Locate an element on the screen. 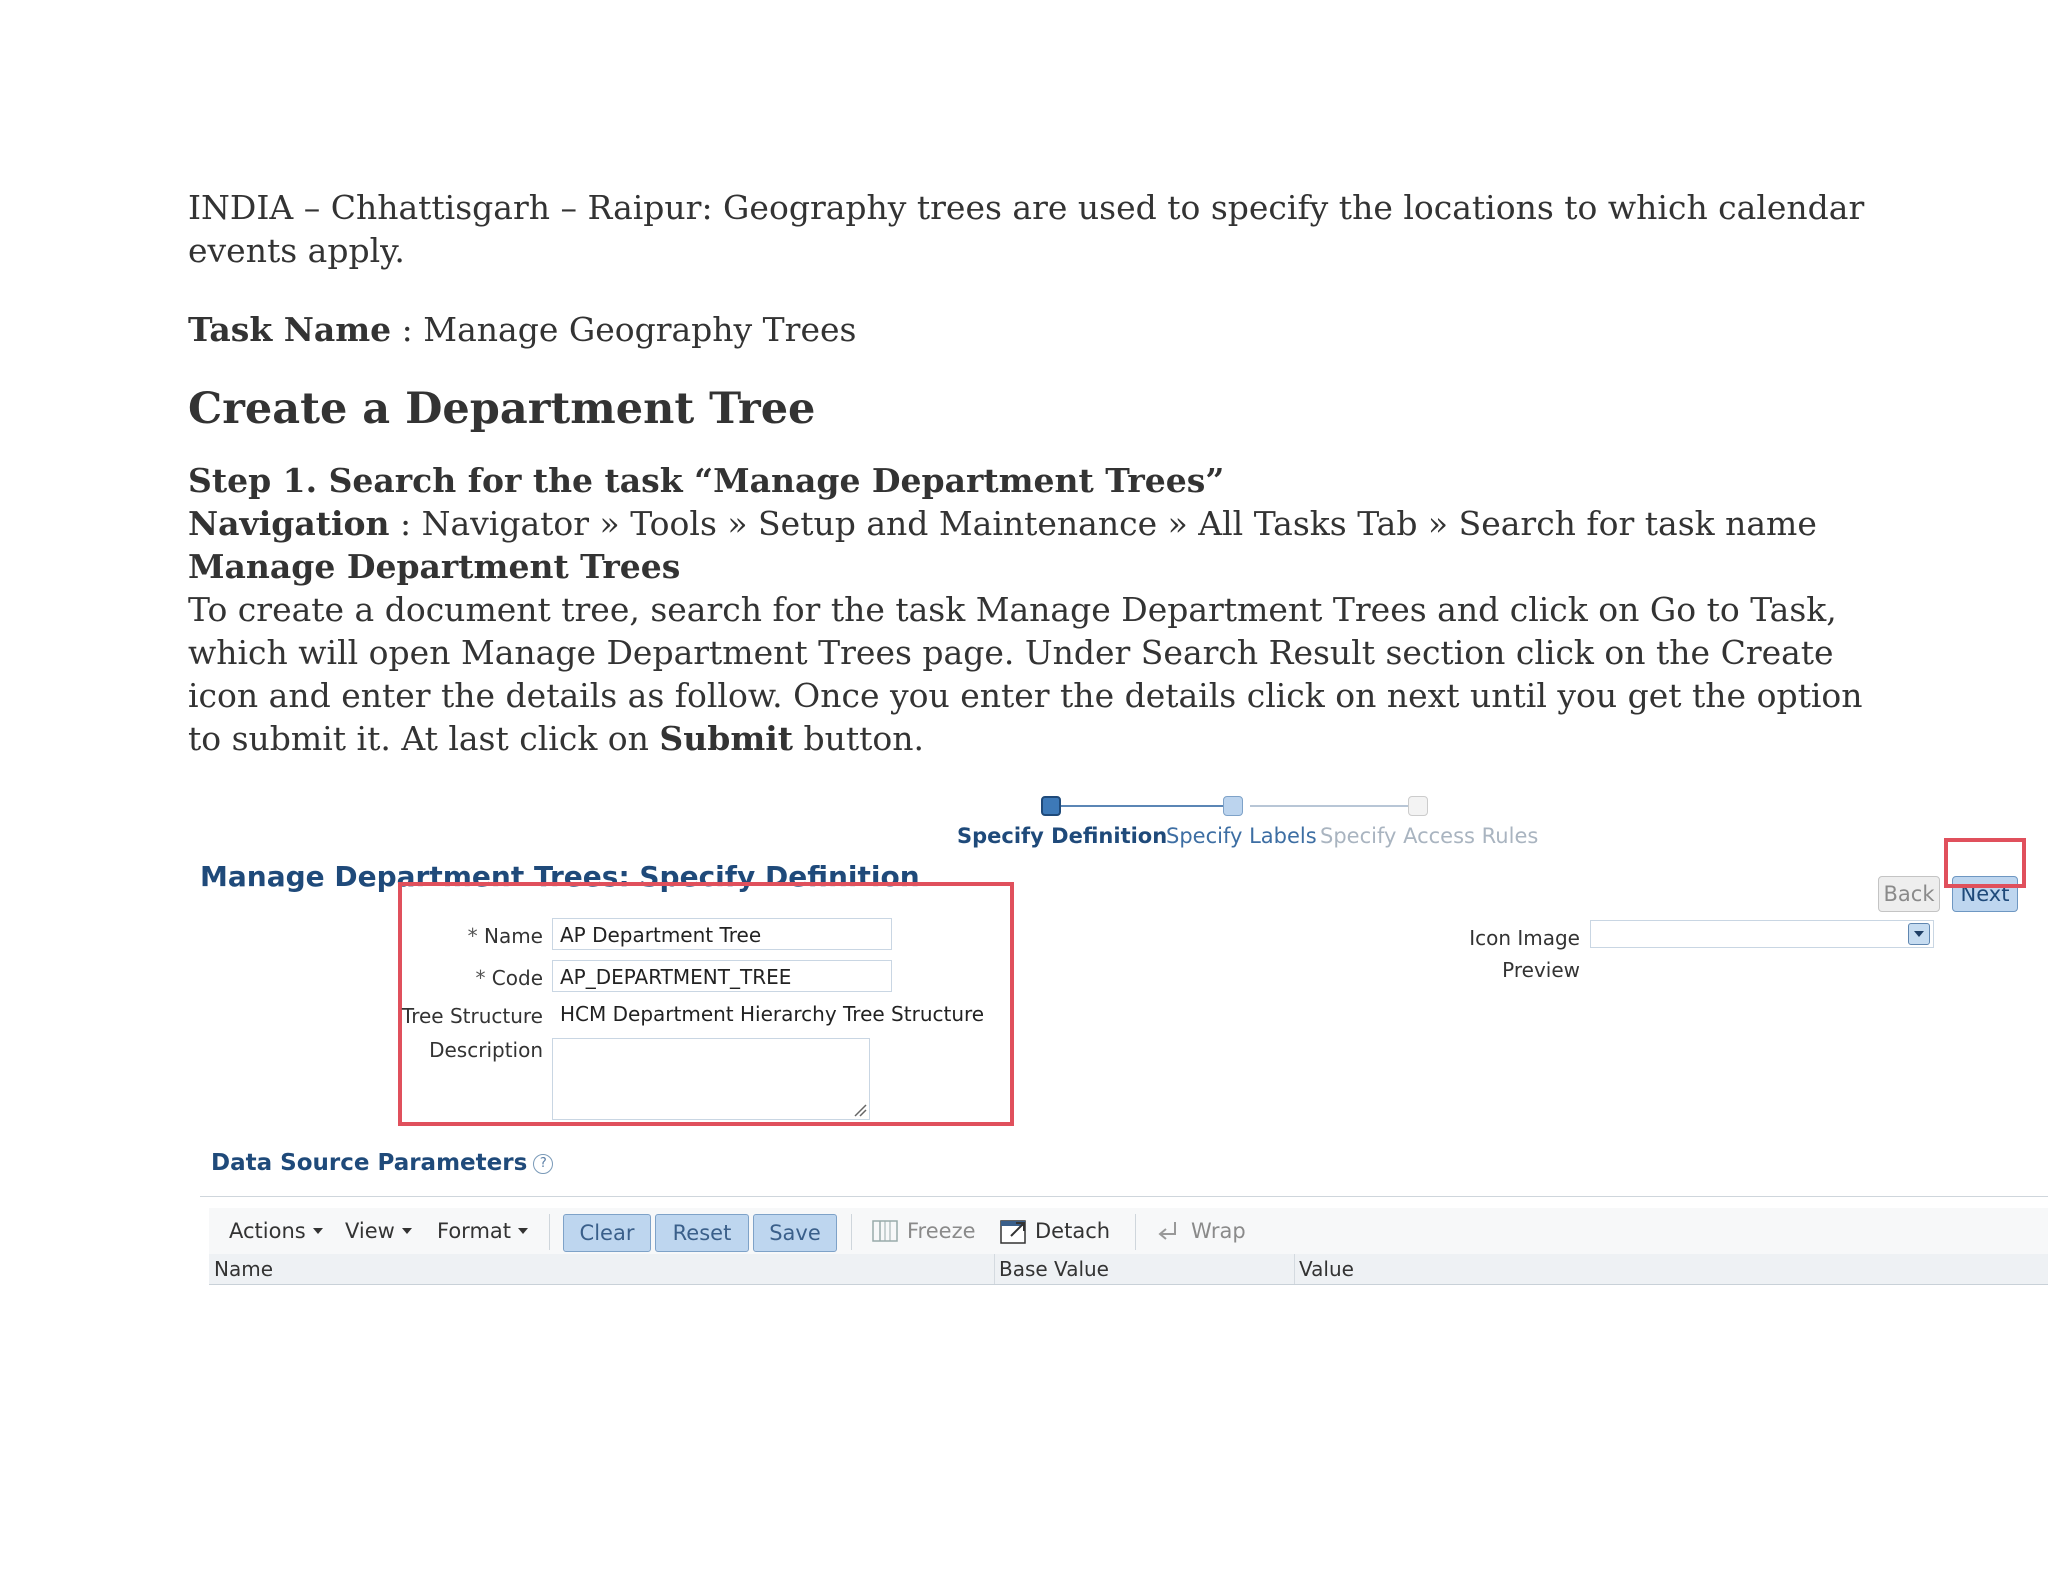 This screenshot has height=1582, width=2048. instructions-end: button. is located at coordinates (859, 738).